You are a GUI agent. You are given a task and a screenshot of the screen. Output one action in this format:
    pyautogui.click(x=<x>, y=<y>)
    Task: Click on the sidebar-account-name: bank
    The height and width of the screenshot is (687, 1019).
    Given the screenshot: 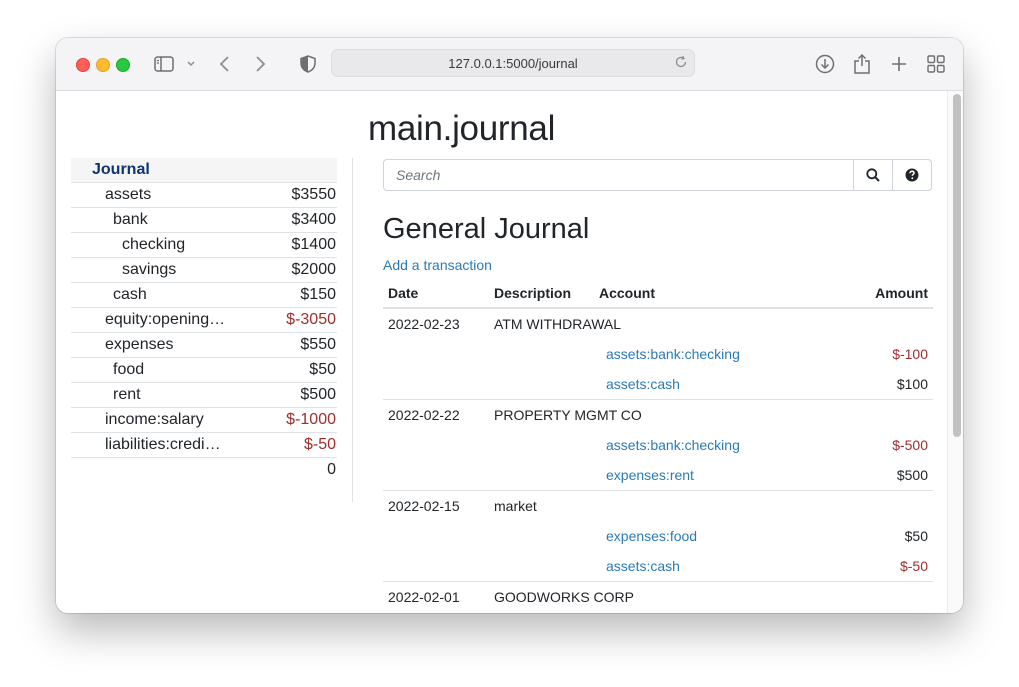 What is the action you would take?
    pyautogui.click(x=109, y=220)
    